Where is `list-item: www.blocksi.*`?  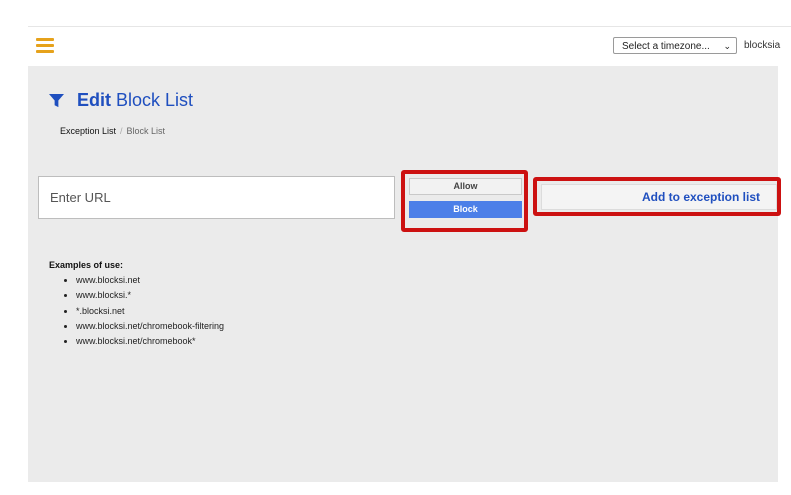 list-item: www.blocksi.* is located at coordinates (150, 295).